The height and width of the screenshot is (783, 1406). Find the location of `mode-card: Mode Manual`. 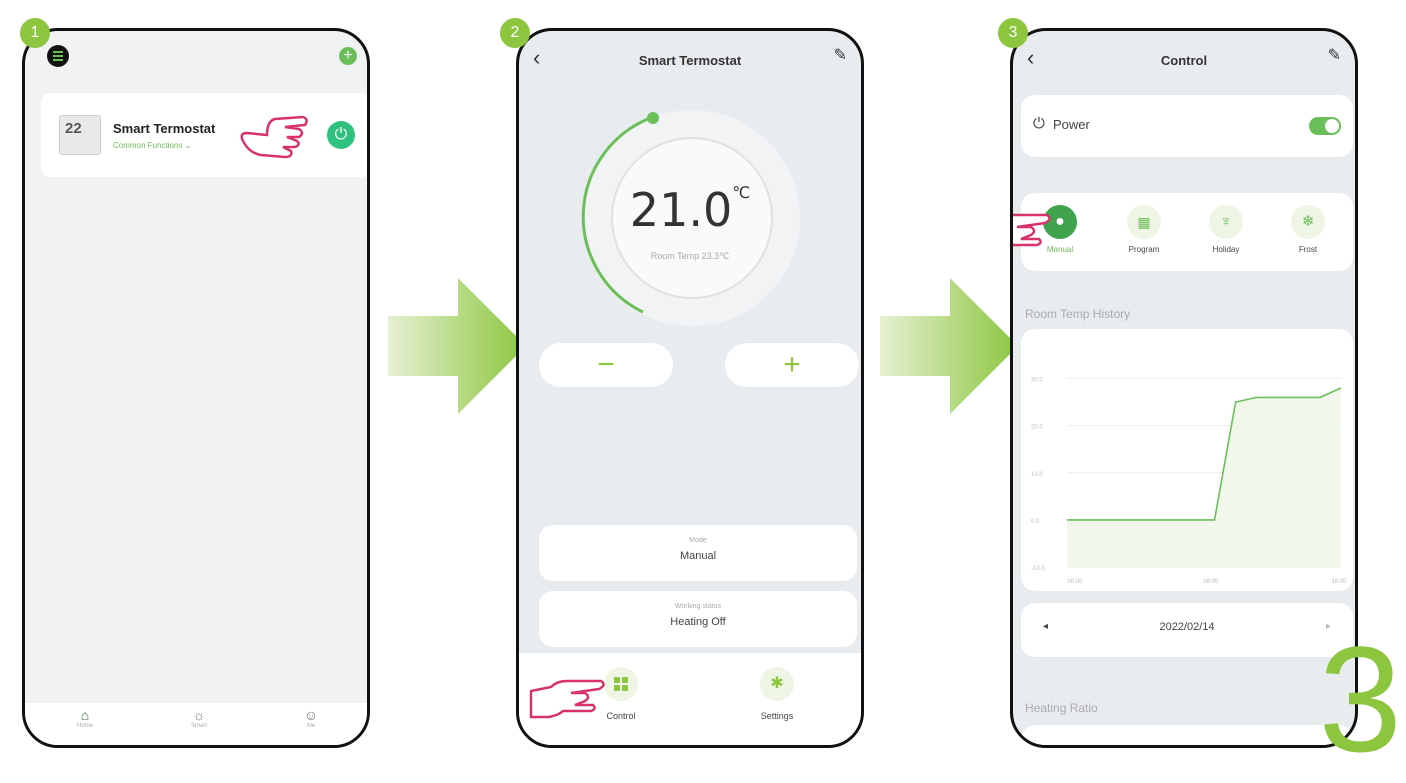

mode-card: Mode Manual is located at coordinates (698, 553).